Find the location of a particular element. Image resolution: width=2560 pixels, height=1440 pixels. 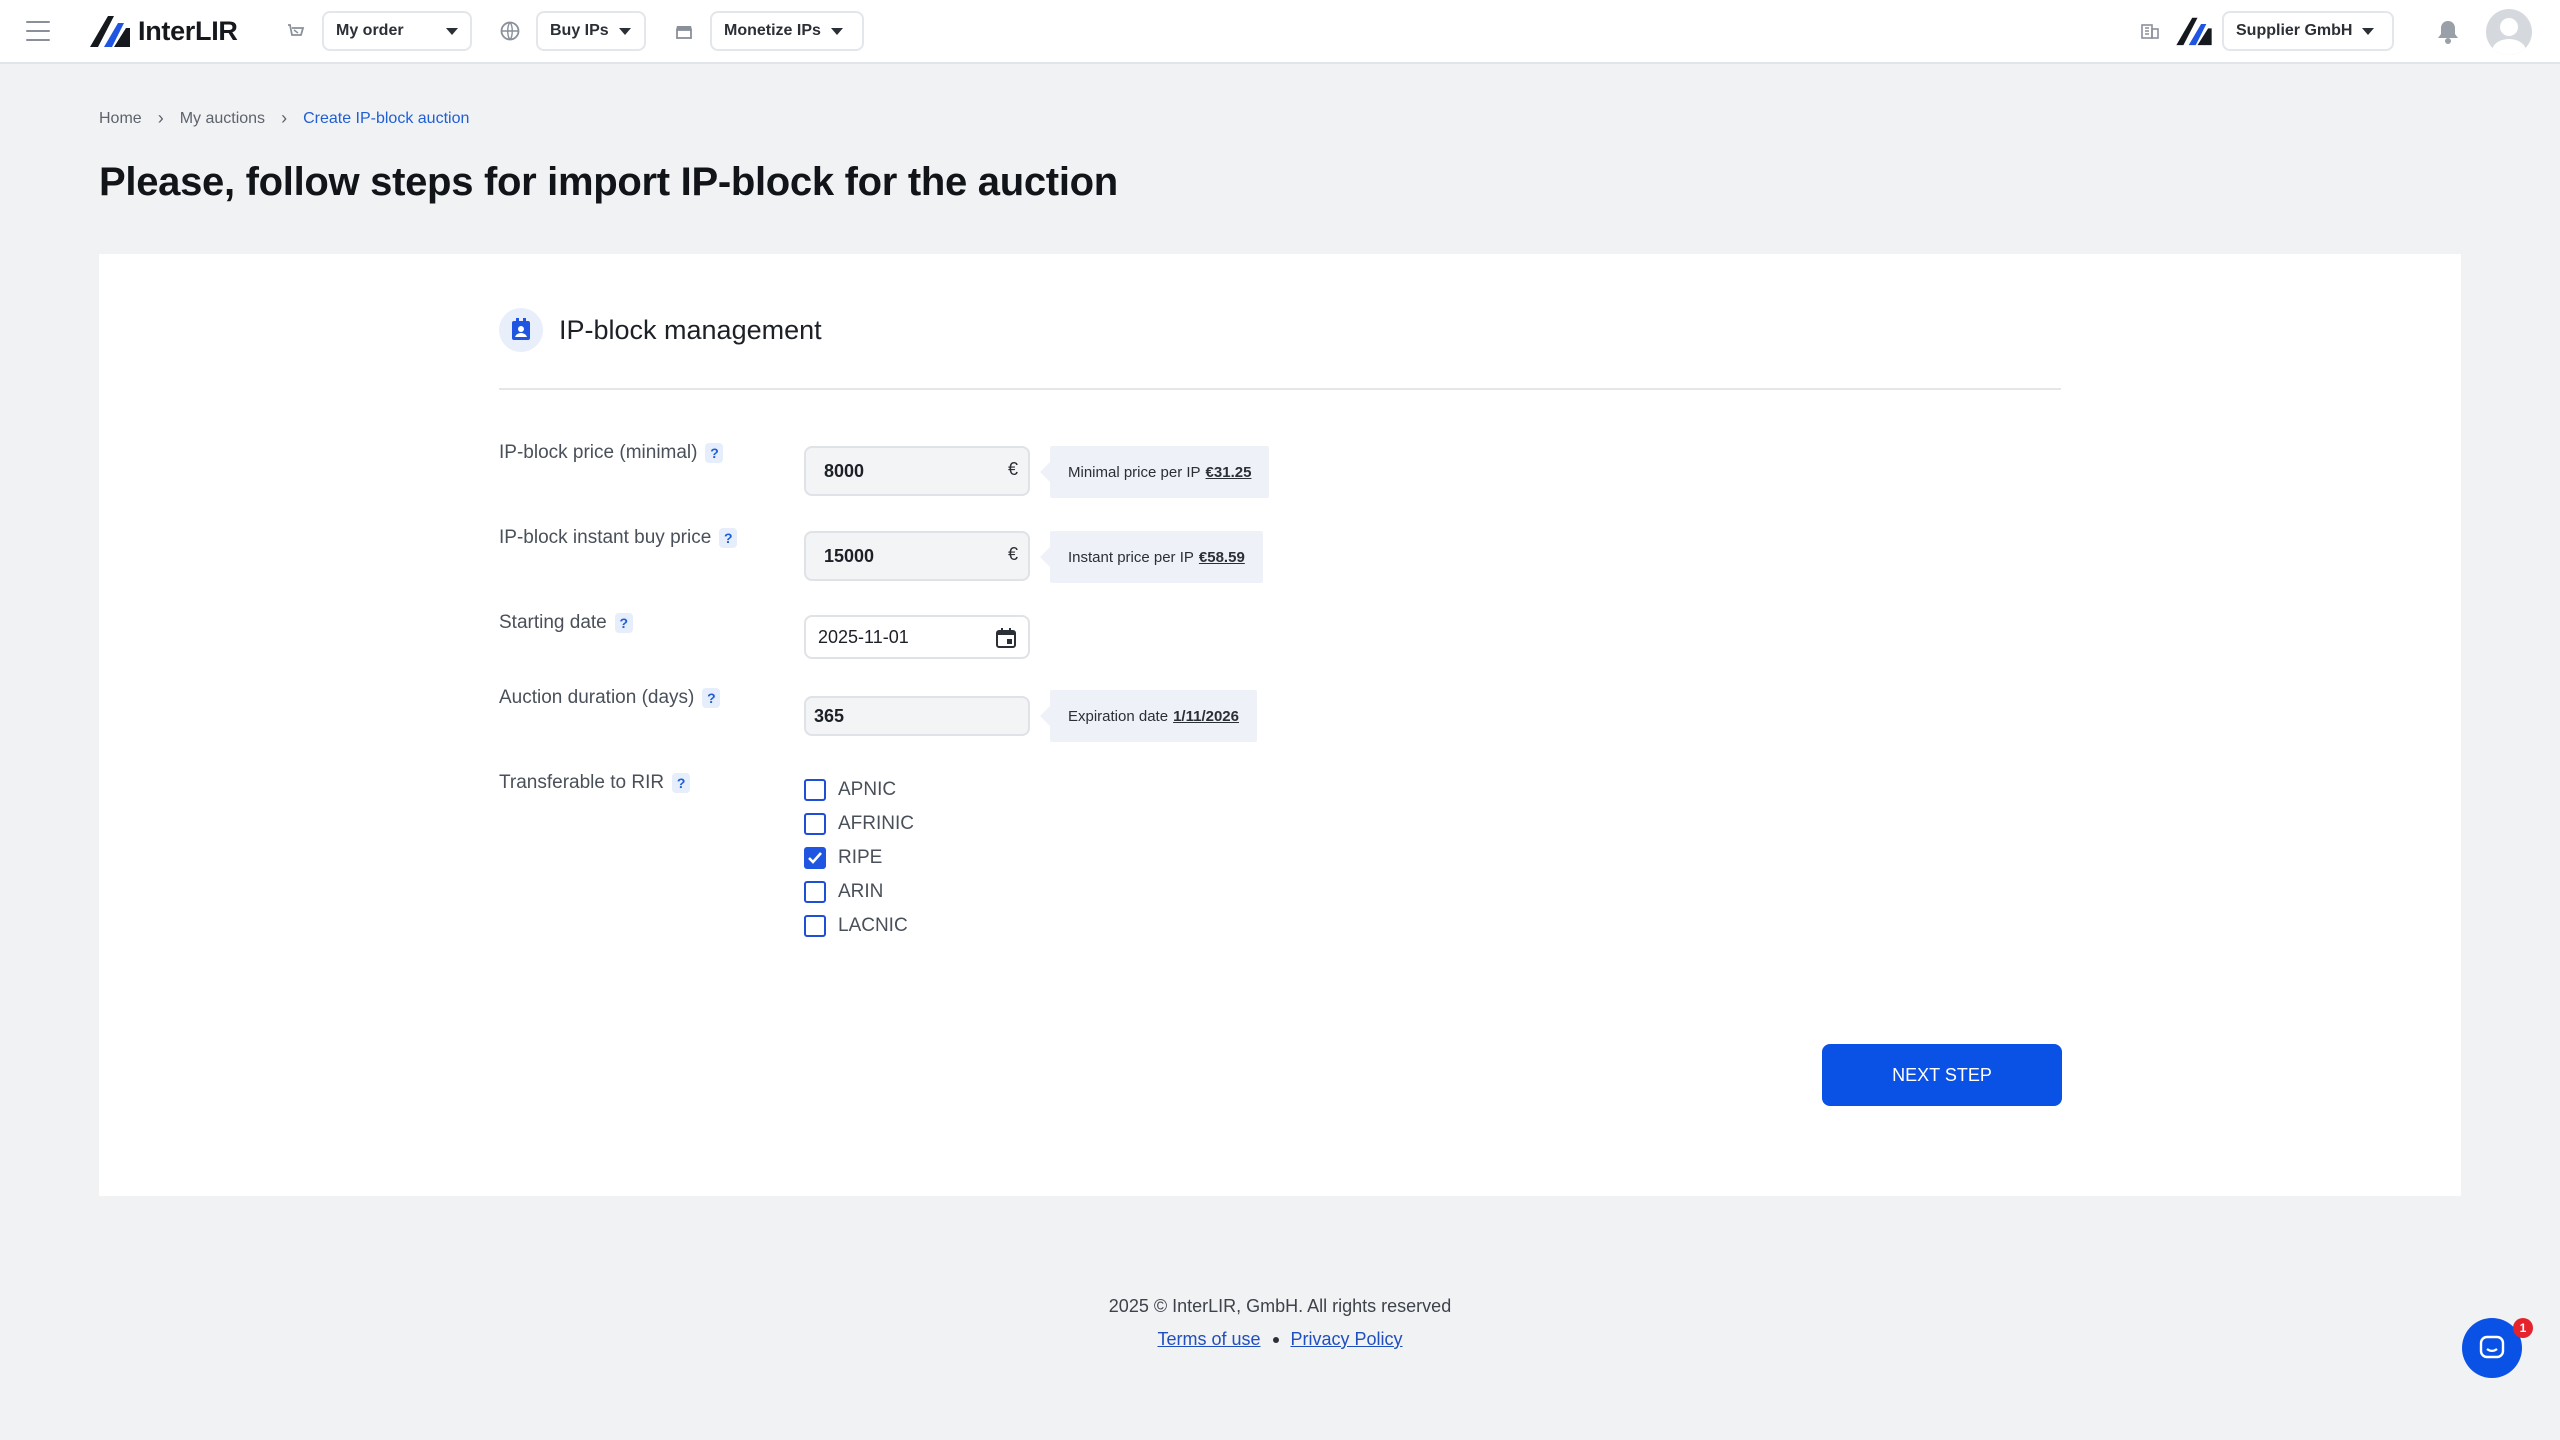

my-order-label: My order is located at coordinates (370, 30).